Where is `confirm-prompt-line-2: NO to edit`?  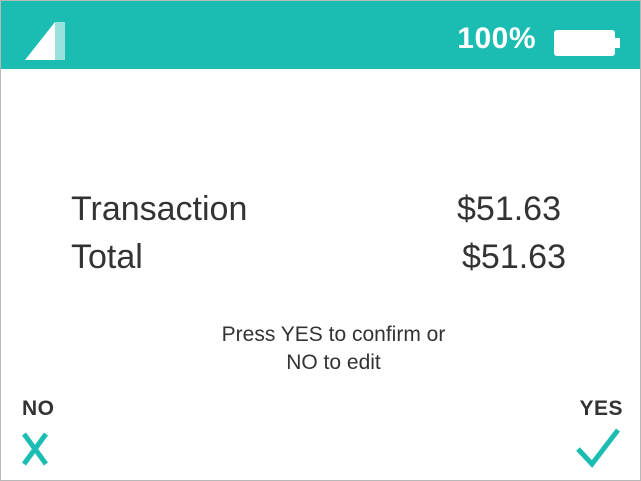 confirm-prompt-line-2: NO to edit is located at coordinates (333, 362).